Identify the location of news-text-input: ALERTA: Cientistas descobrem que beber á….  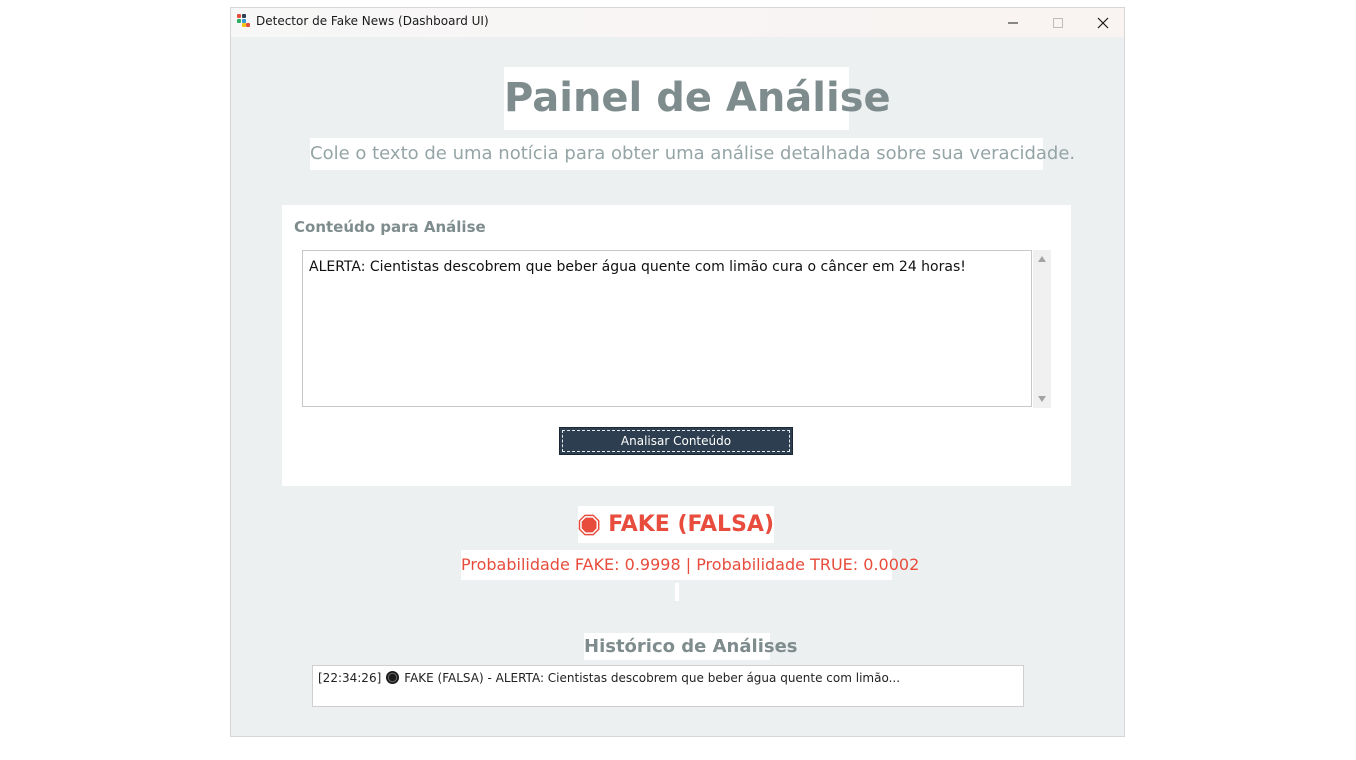
(667, 328).